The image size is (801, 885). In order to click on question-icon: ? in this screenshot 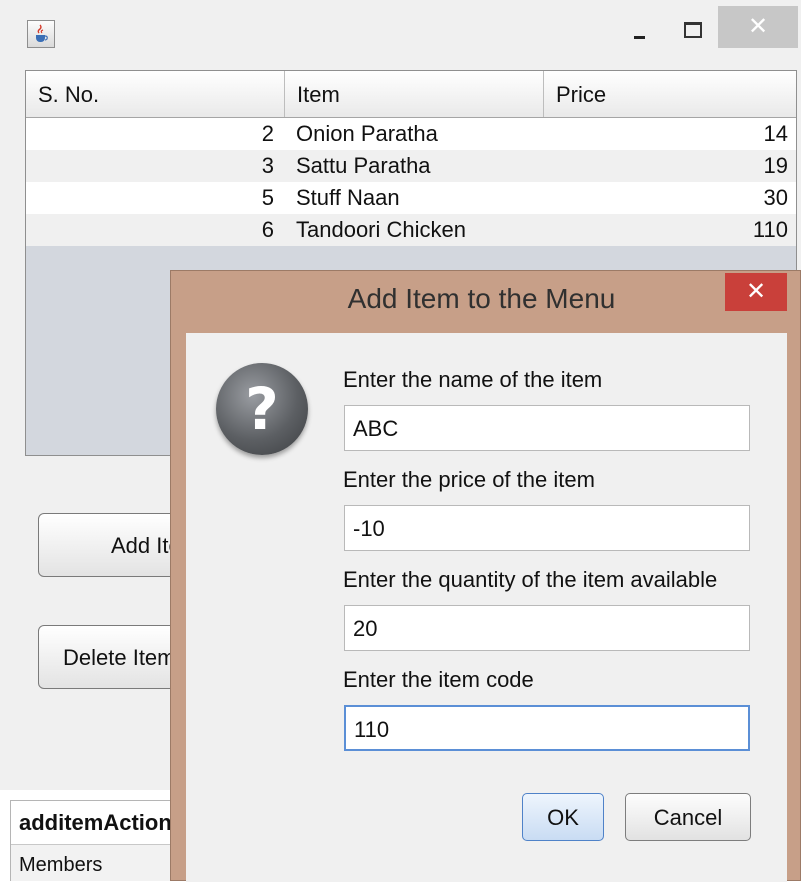, I will do `click(262, 409)`.